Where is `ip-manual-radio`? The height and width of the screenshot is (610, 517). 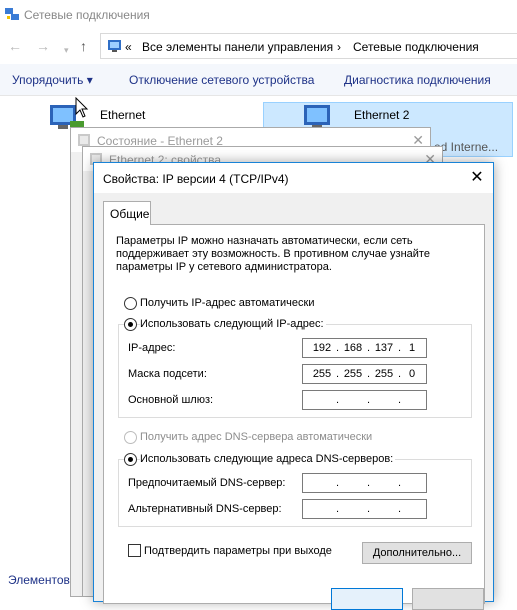
ip-manual-radio is located at coordinates (130, 324).